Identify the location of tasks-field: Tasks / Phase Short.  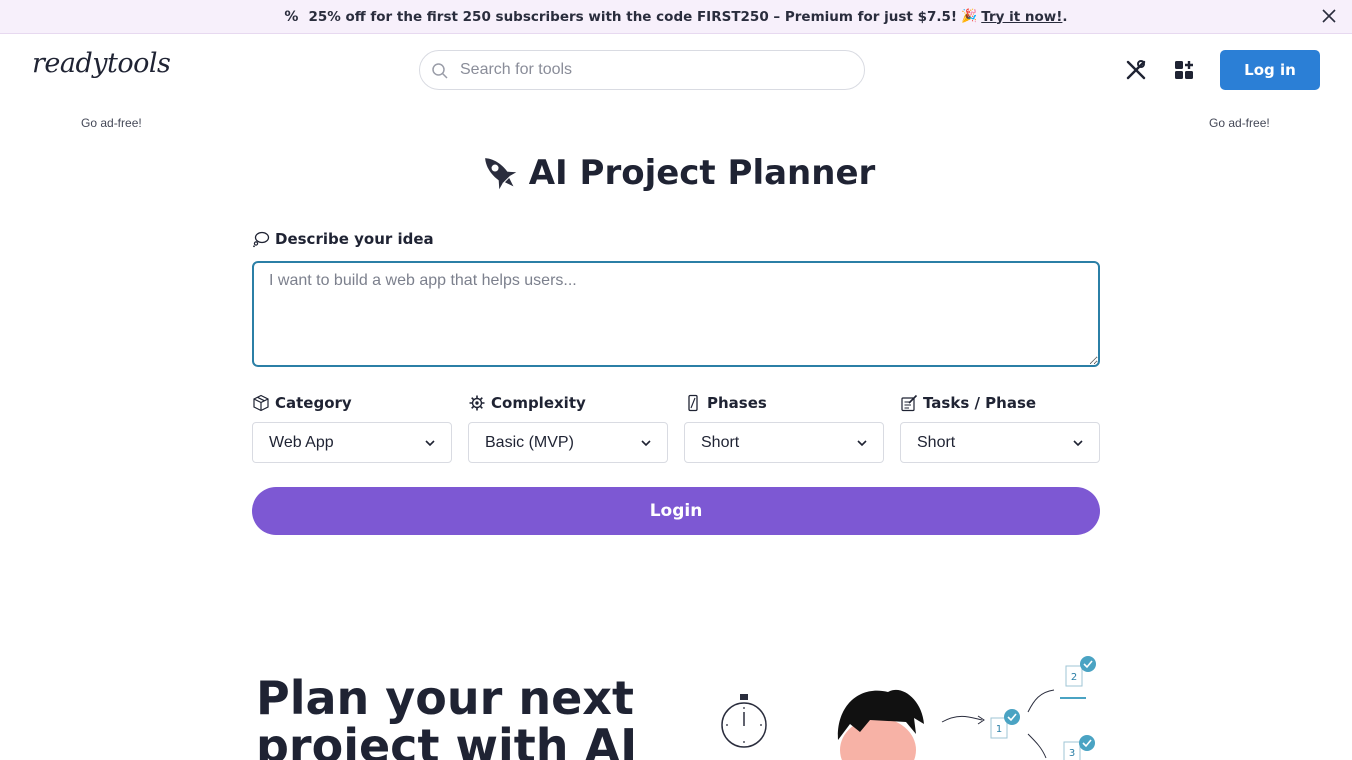
(1000, 427).